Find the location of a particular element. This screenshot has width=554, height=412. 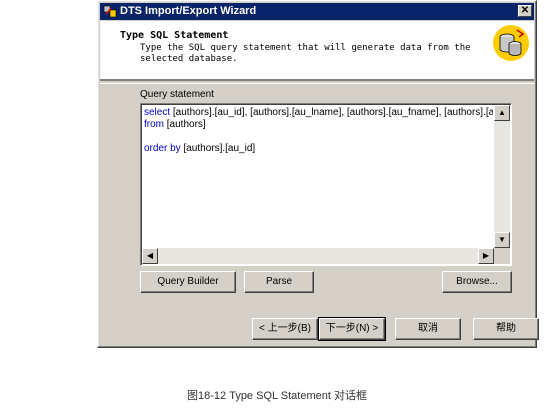

scroll-up-icon: ▲ is located at coordinates (502, 113).